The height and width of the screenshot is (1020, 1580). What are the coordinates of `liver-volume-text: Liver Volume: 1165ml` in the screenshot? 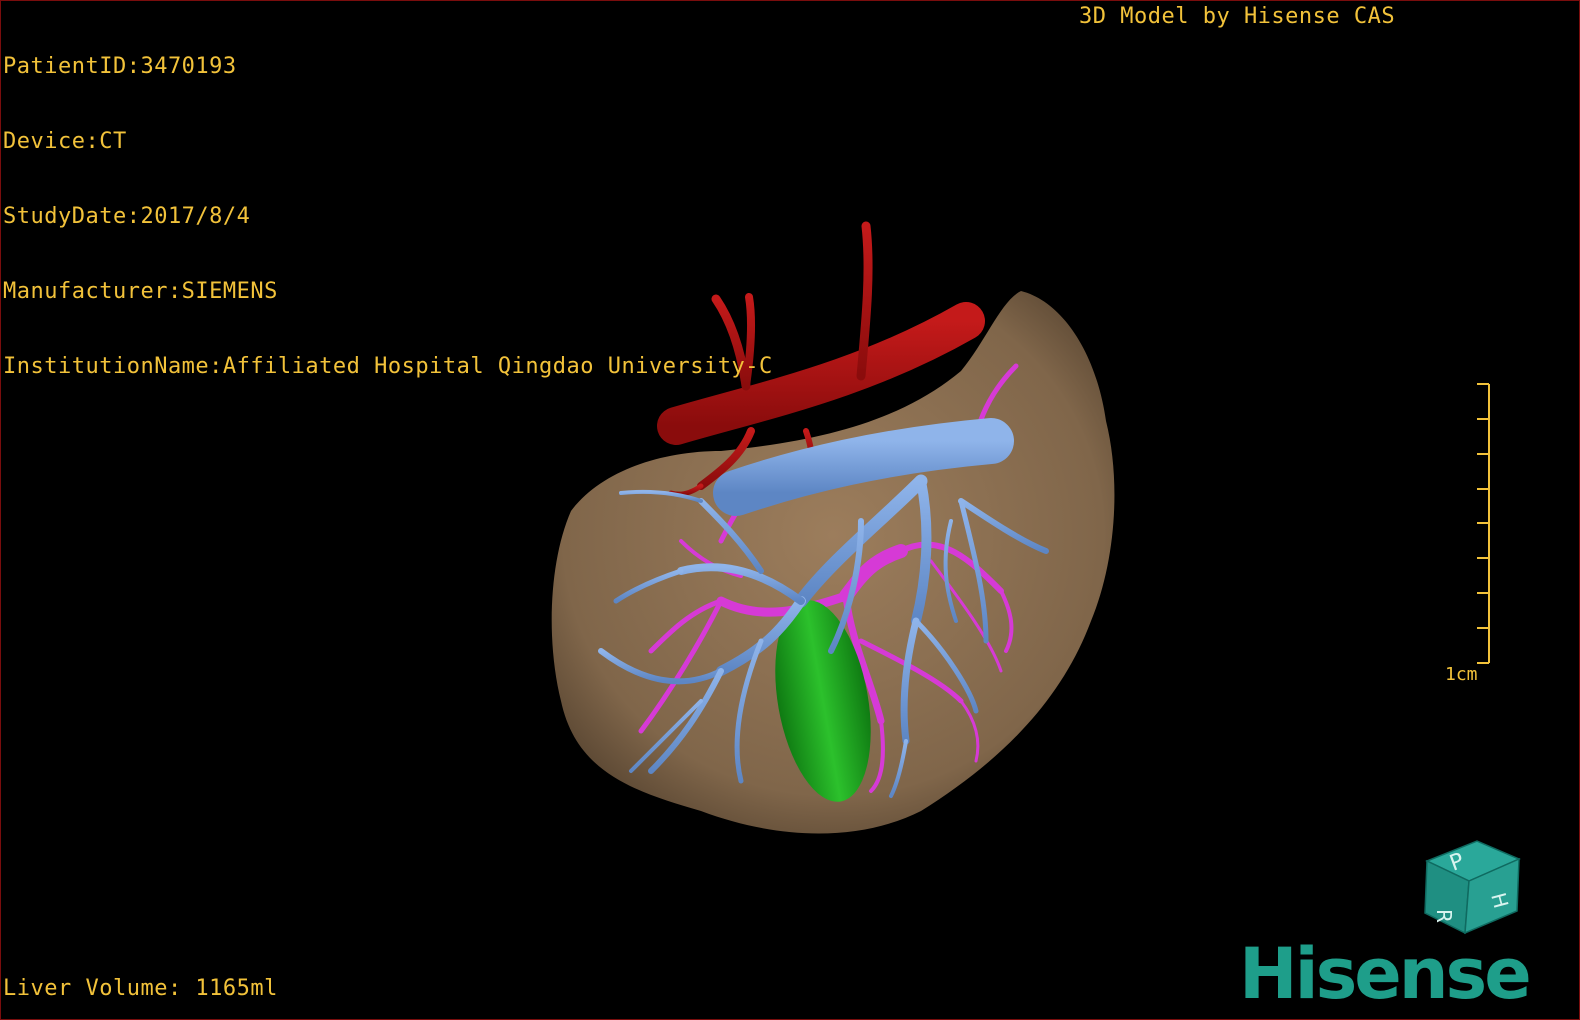 It's located at (140, 988).